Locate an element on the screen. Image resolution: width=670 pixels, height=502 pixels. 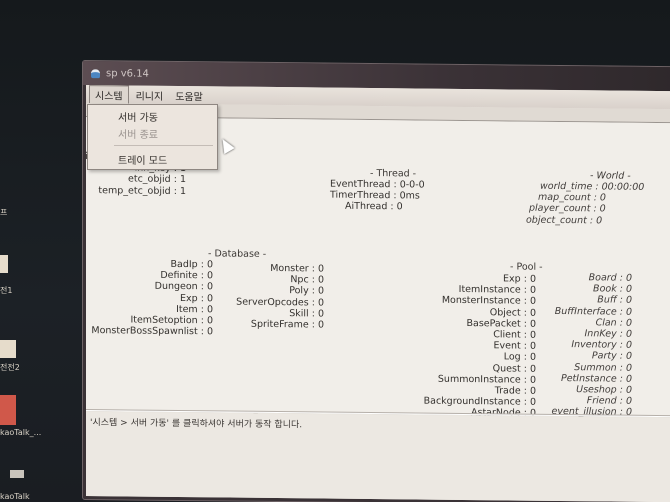
menu-item-start-server: 서버 가동 is located at coordinates (138, 116).